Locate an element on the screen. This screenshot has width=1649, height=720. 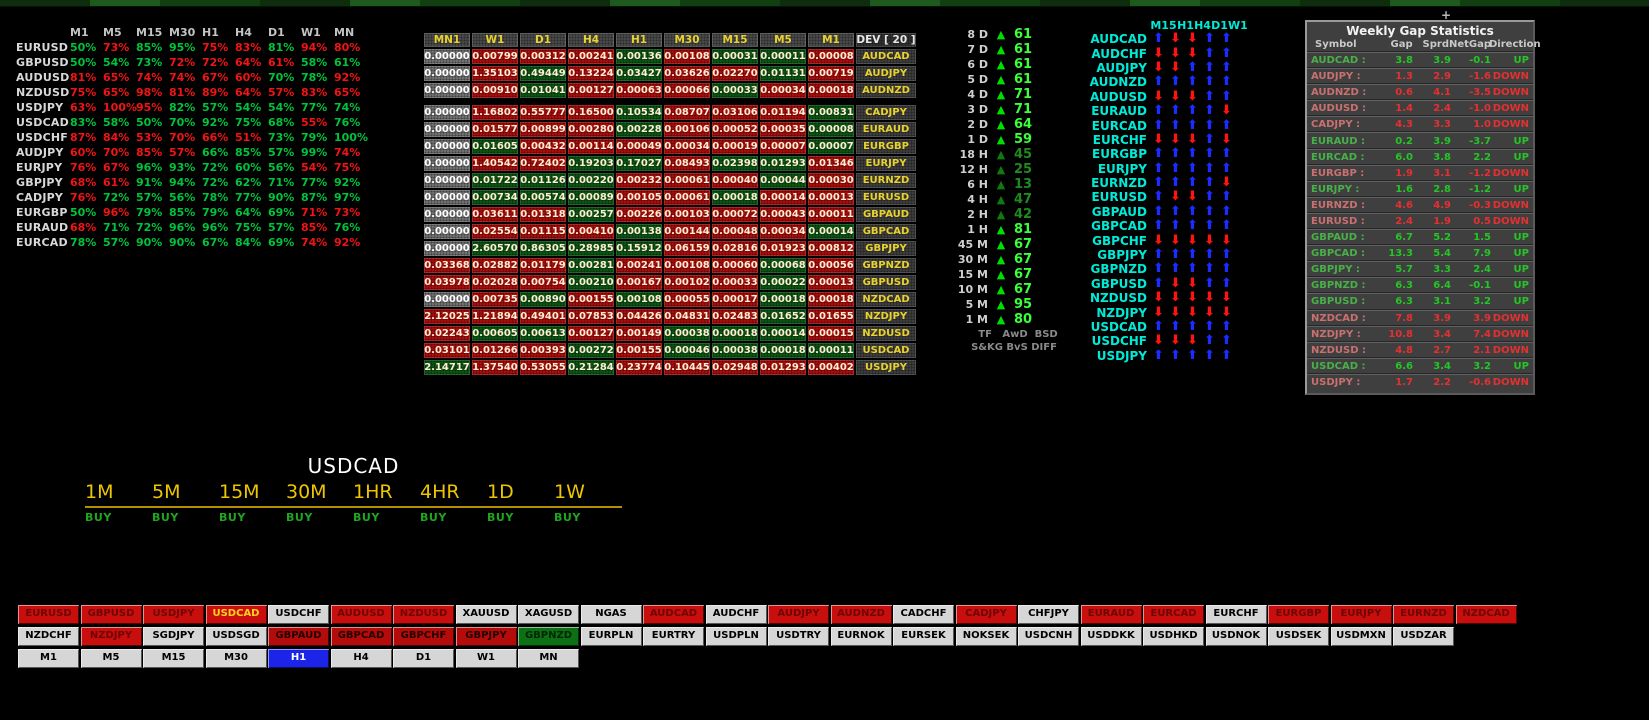
symbol-button-gbpchf: GBPCHF is located at coordinates (423, 636).